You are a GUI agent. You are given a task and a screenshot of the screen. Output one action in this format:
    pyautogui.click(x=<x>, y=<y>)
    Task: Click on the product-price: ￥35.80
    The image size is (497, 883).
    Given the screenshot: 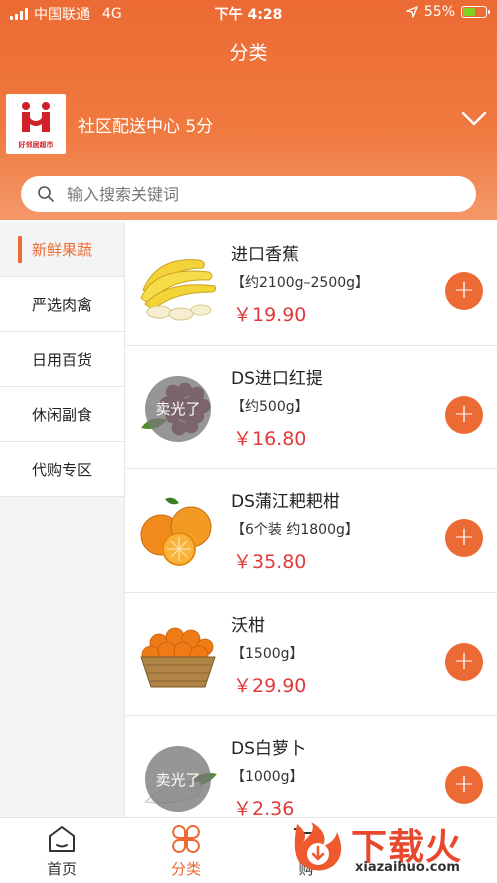 What is the action you would take?
    pyautogui.click(x=270, y=562)
    